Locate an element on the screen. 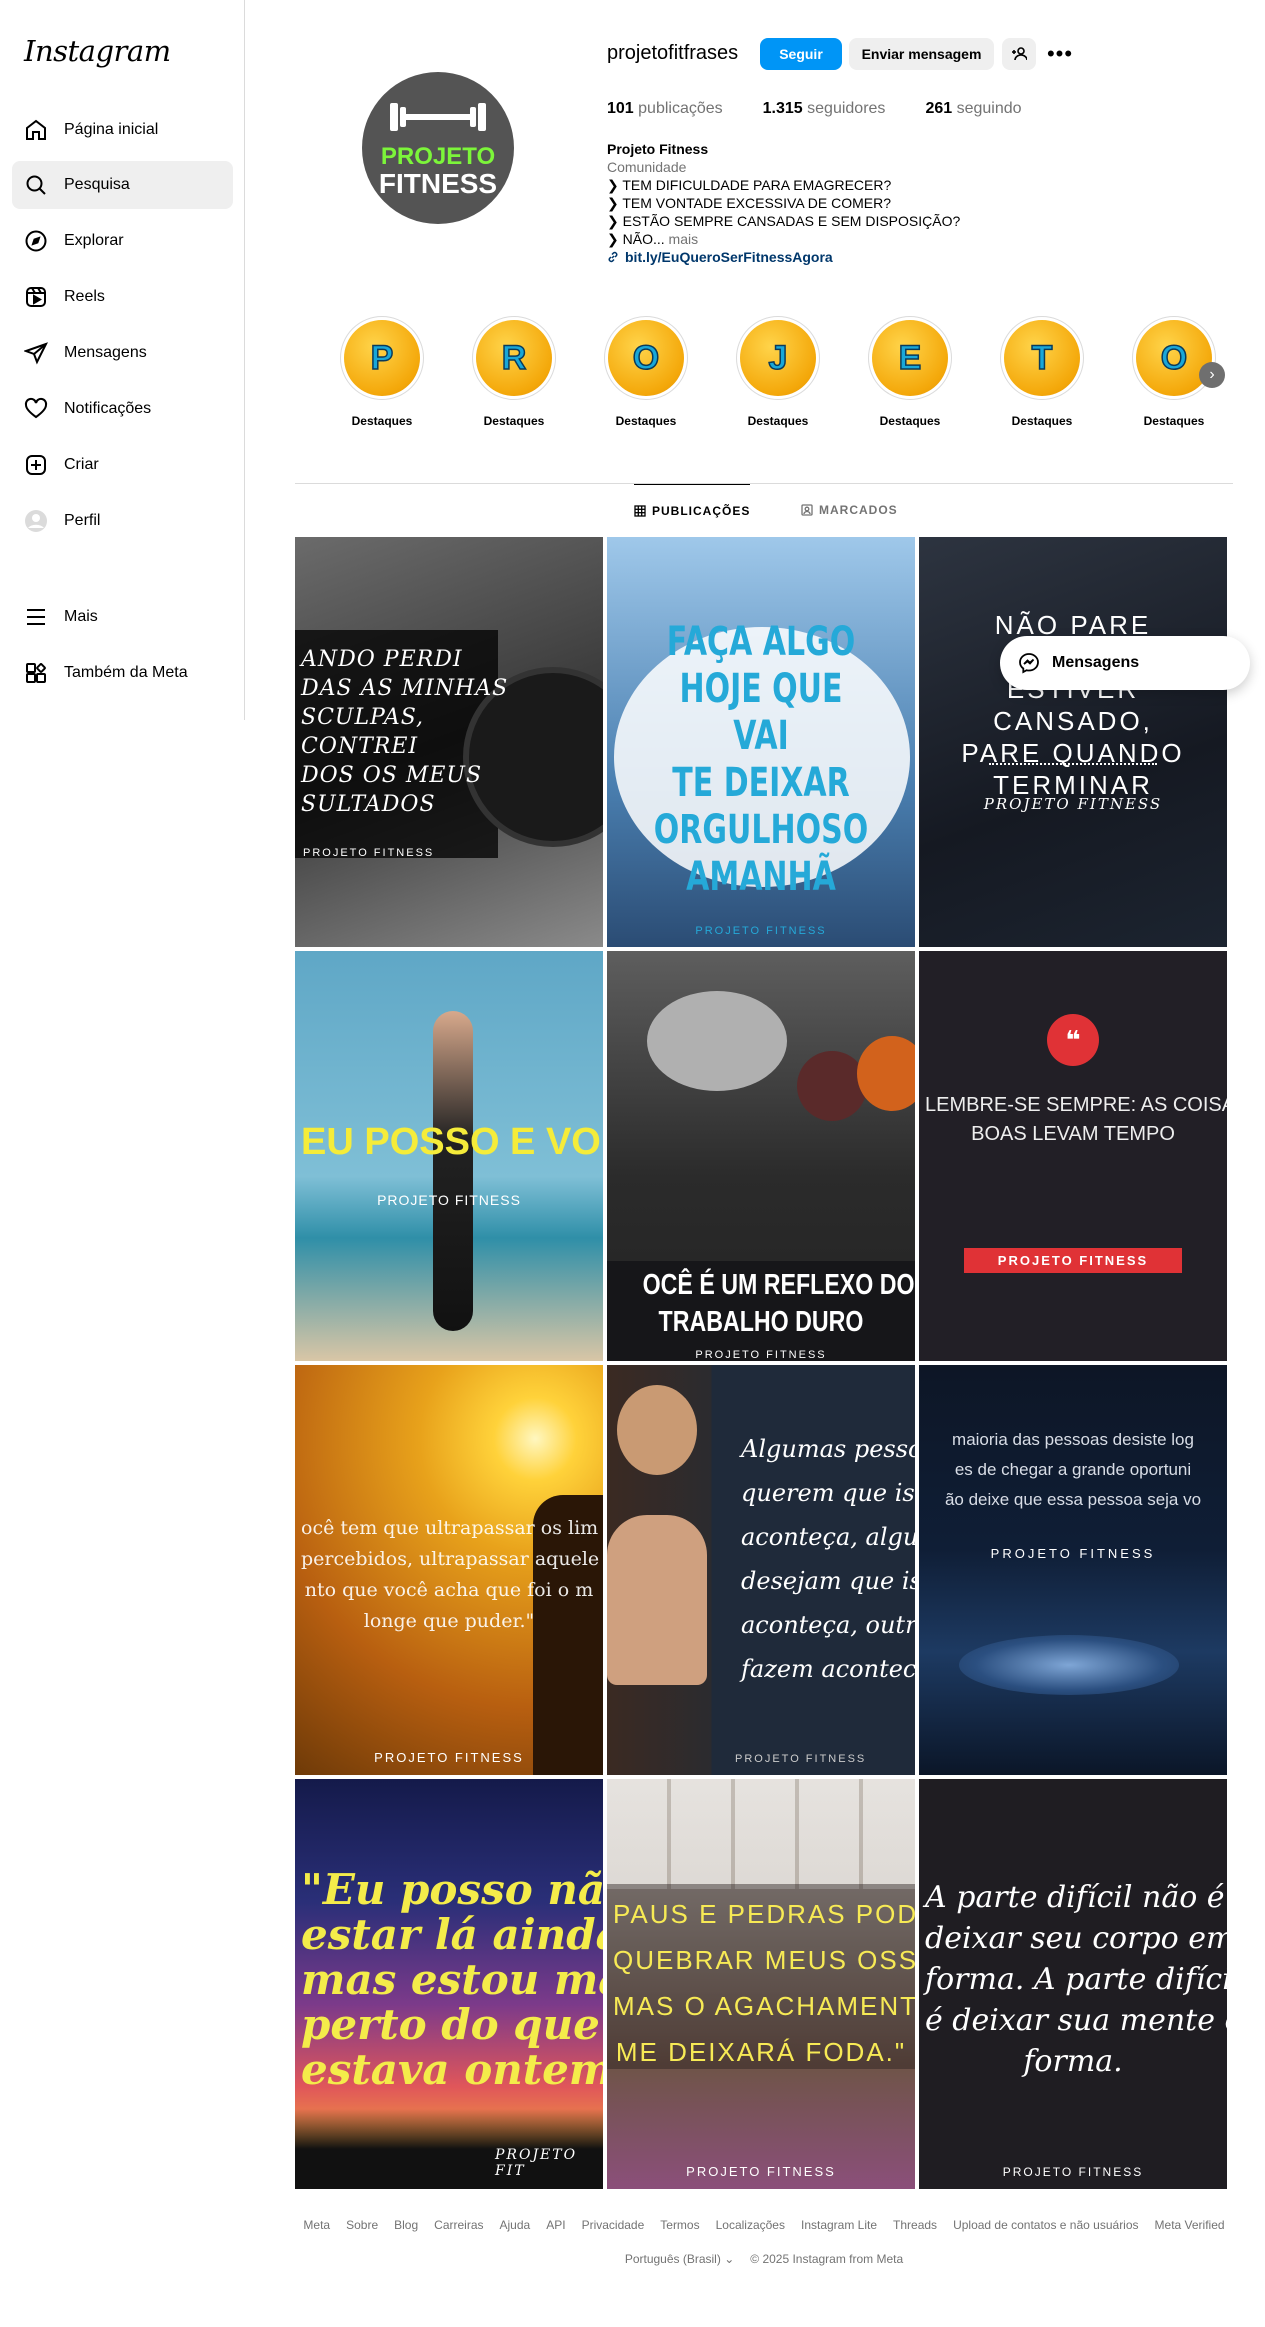  footer-link: Sobre is located at coordinates (362, 2225).